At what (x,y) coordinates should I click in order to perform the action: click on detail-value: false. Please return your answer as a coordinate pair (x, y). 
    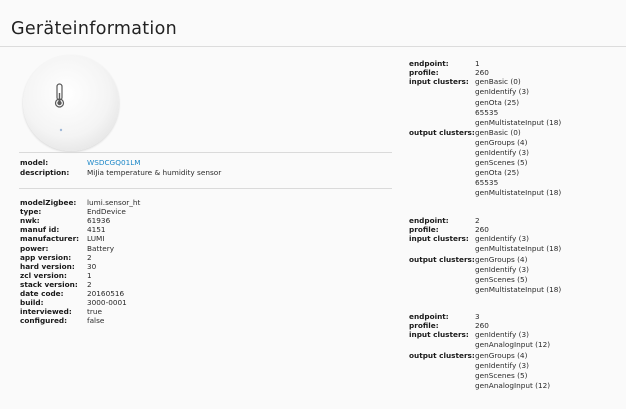
    Looking at the image, I should click on (96, 321).